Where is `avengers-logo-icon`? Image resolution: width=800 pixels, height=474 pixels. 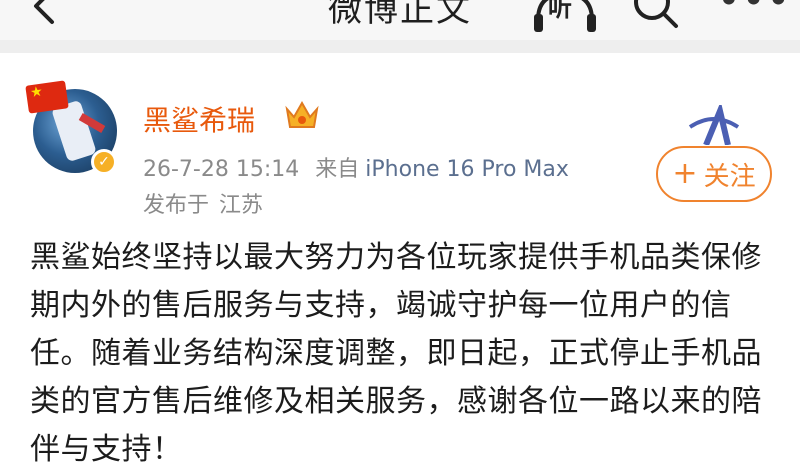 avengers-logo-icon is located at coordinates (714, 125).